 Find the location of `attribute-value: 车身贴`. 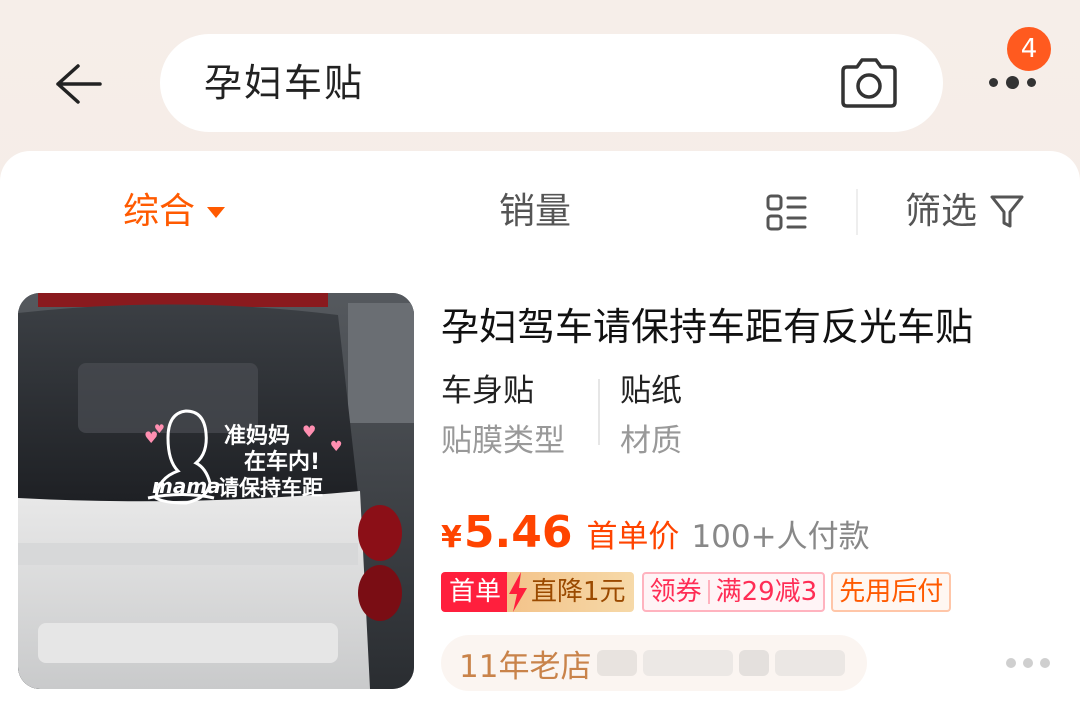

attribute-value: 车身贴 is located at coordinates (487, 391).